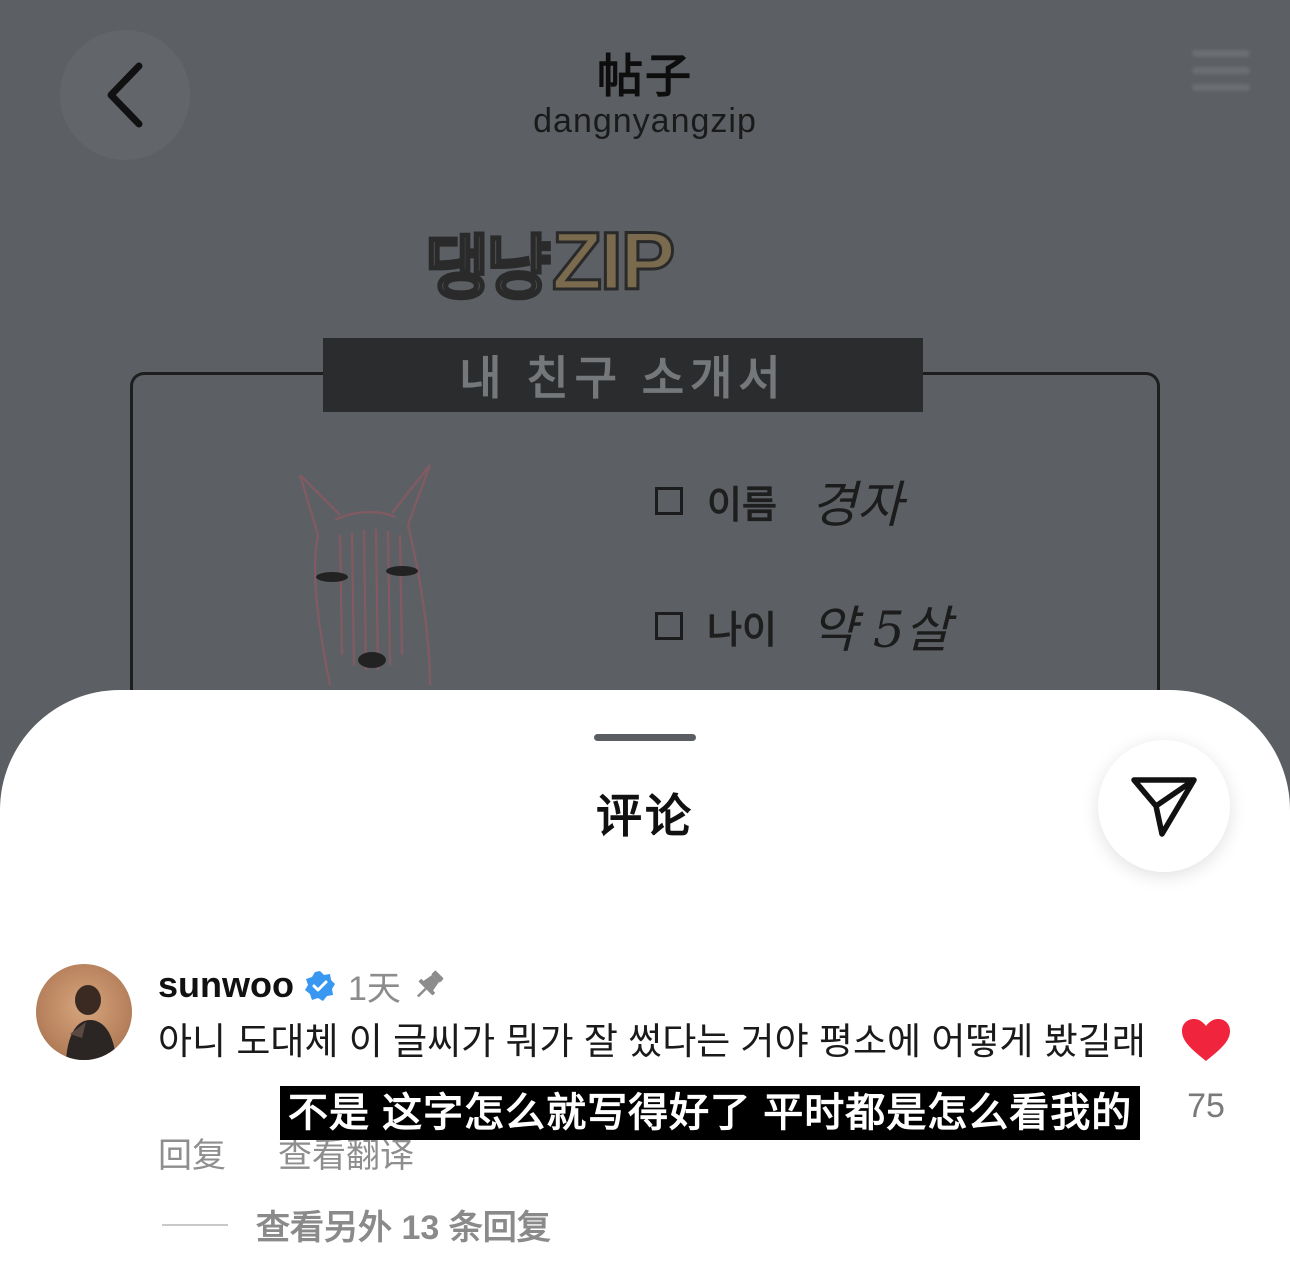 The height and width of the screenshot is (1270, 1290). I want to click on reply-button: 回复, so click(192, 1152).